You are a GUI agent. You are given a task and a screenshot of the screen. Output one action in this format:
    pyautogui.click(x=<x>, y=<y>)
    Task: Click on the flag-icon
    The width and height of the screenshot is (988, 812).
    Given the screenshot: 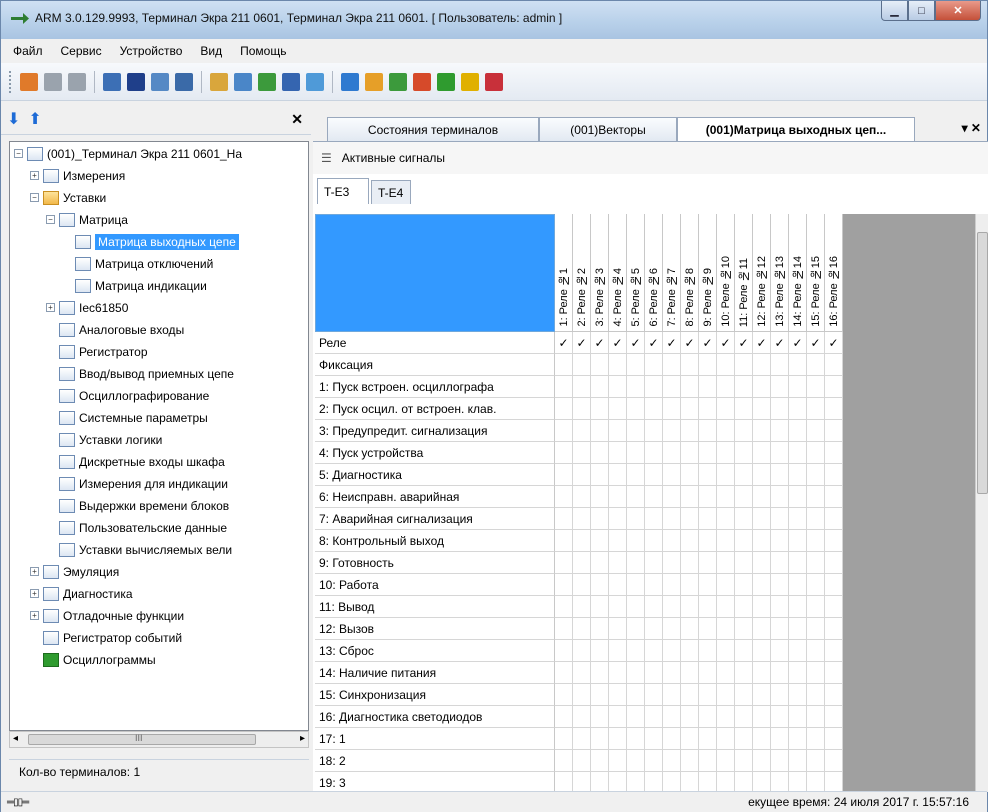 What is the action you would take?
    pyautogui.click(x=494, y=81)
    